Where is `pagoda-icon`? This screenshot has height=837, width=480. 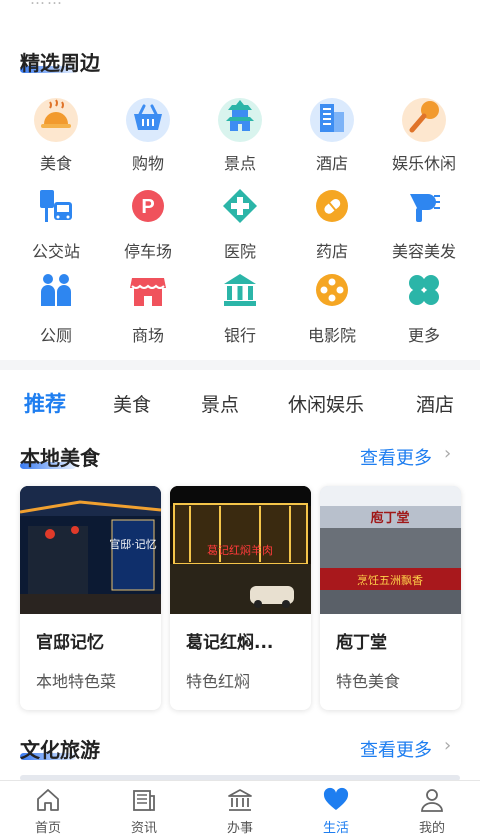 pagoda-icon is located at coordinates (240, 118).